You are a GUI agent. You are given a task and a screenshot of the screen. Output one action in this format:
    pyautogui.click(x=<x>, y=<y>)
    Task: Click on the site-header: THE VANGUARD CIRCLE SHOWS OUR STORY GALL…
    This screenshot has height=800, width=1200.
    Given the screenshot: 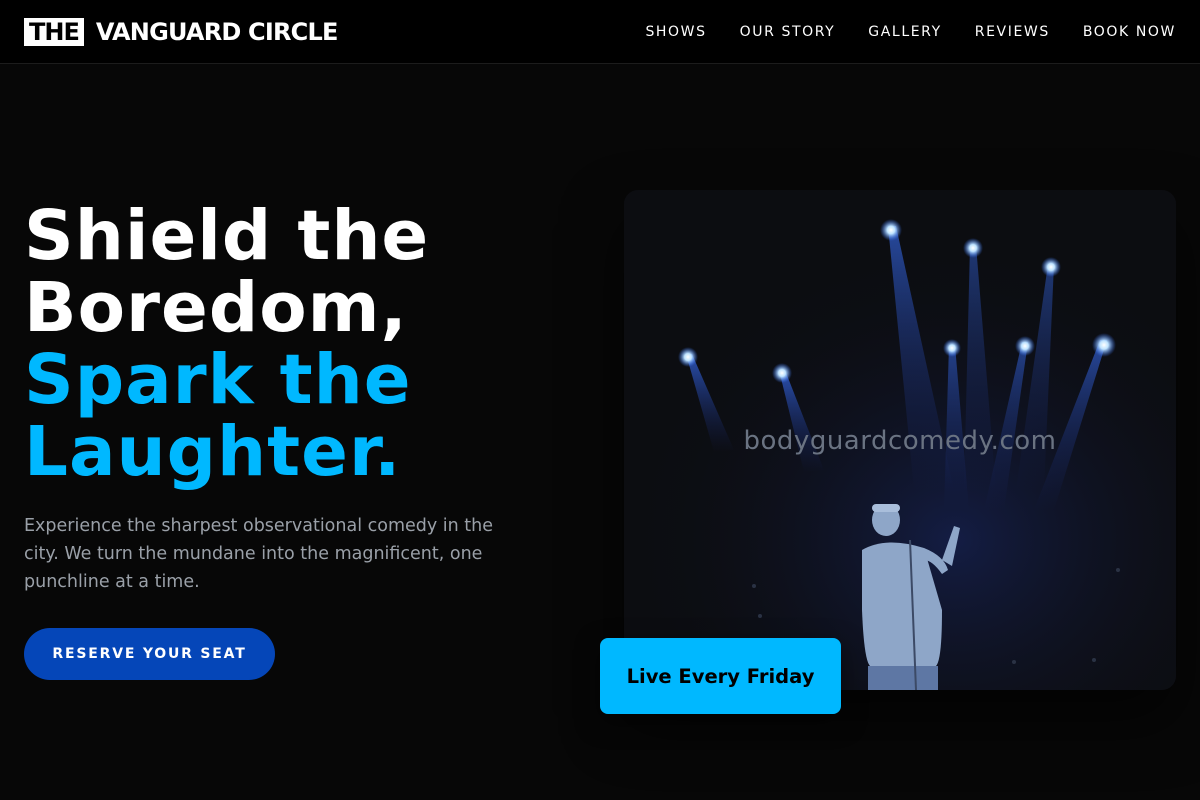 What is the action you would take?
    pyautogui.click(x=600, y=32)
    